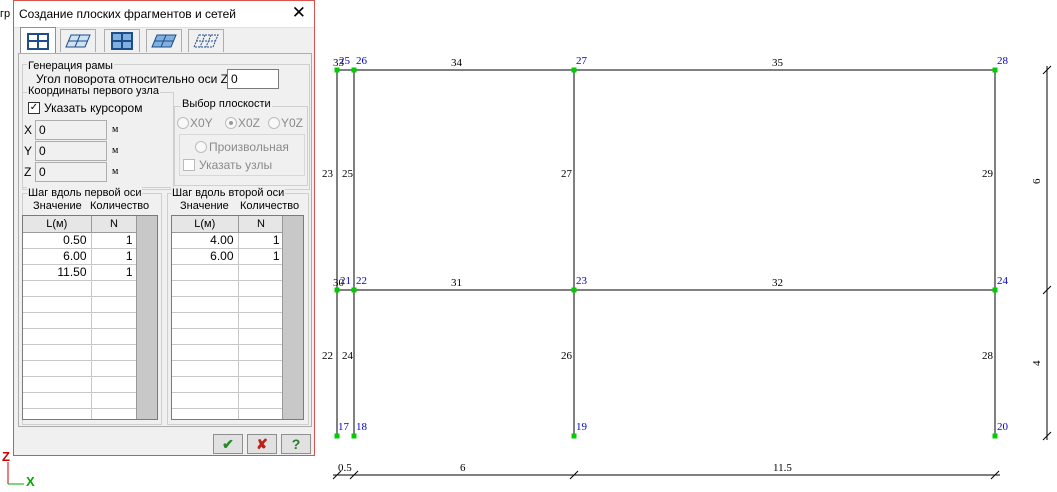 The width and height of the screenshot is (1057, 492). I want to click on radio-arbitrary, so click(201, 147).